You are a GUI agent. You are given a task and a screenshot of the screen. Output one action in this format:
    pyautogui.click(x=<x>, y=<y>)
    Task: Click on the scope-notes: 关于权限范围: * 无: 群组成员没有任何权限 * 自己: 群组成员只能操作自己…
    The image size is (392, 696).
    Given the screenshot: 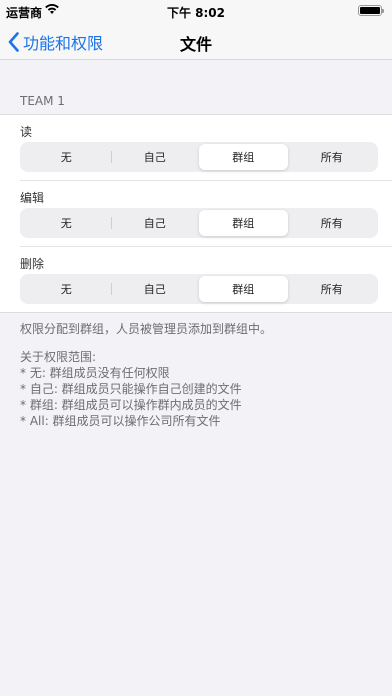 What is the action you would take?
    pyautogui.click(x=196, y=389)
    